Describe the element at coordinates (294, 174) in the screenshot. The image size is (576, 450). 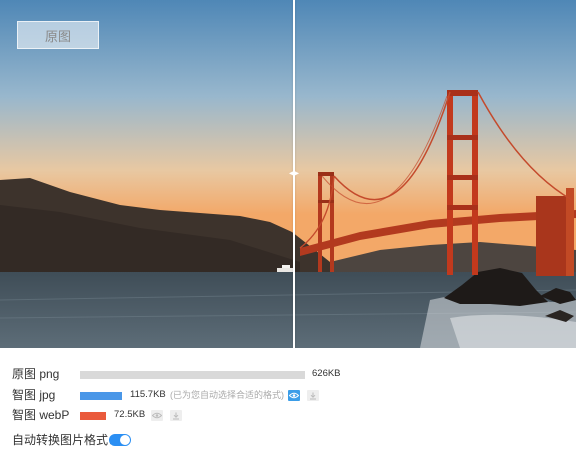
I see `drag-handle-icon: ◂▸` at that location.